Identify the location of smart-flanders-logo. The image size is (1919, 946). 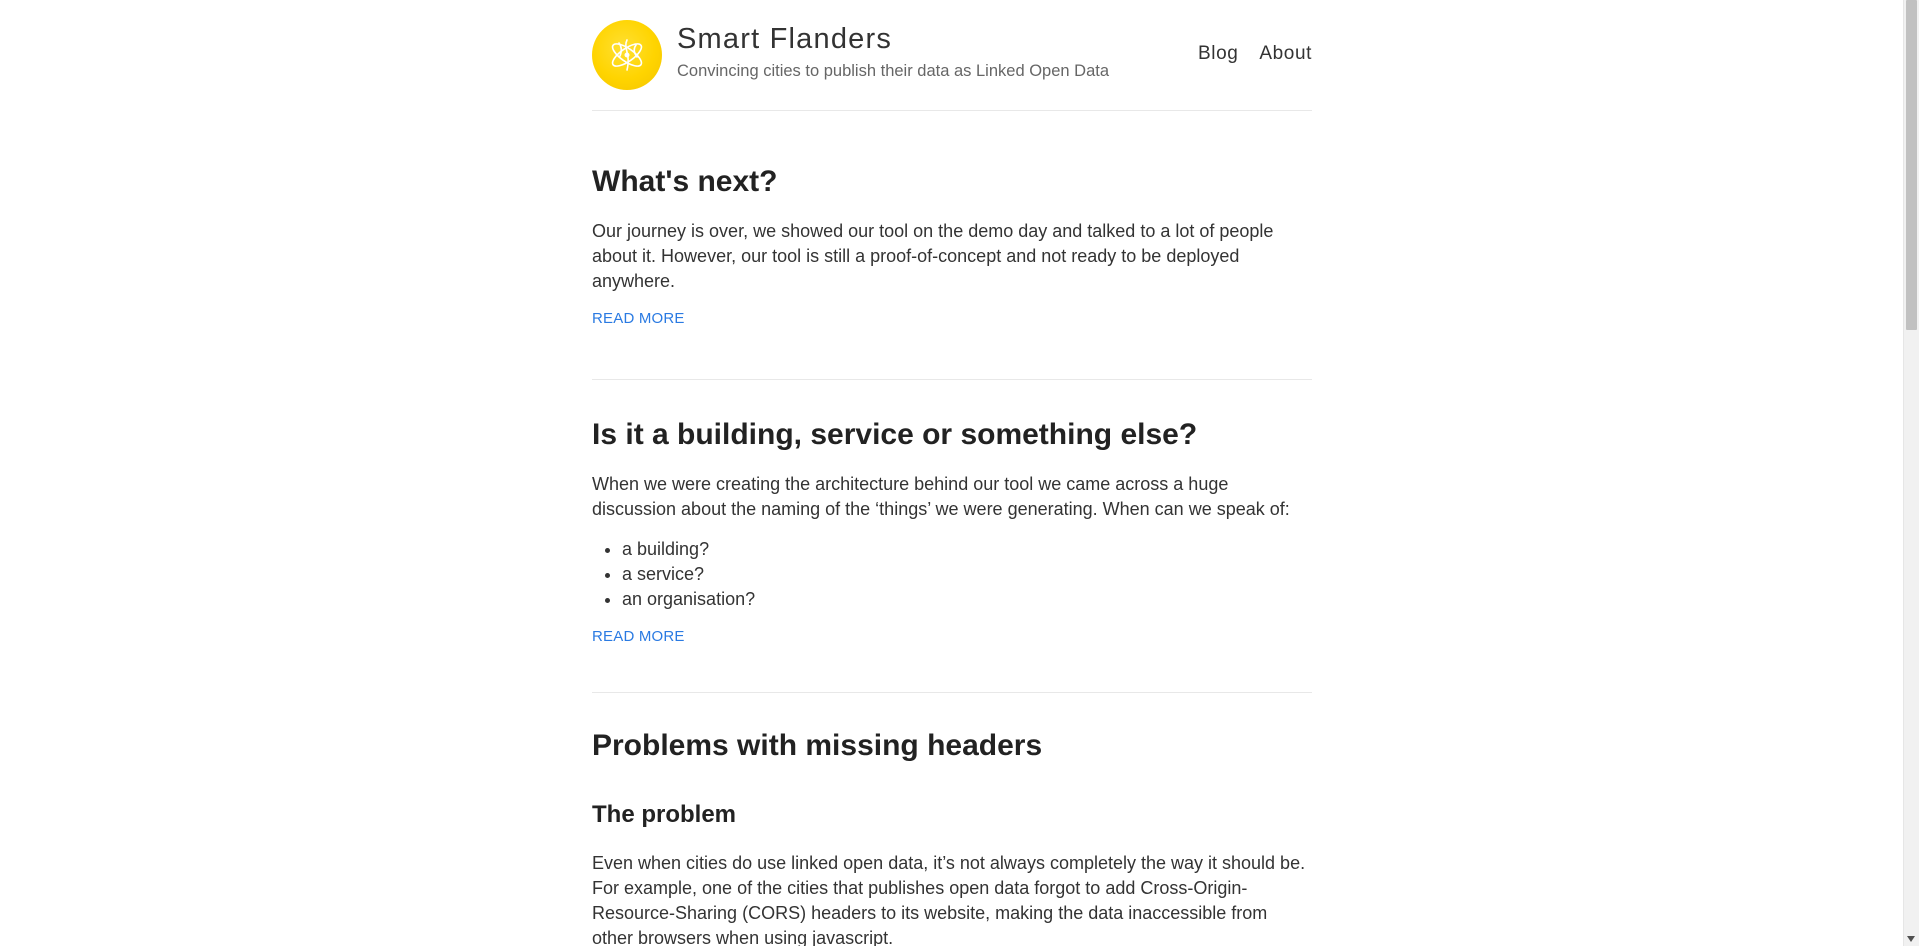
(627, 55).